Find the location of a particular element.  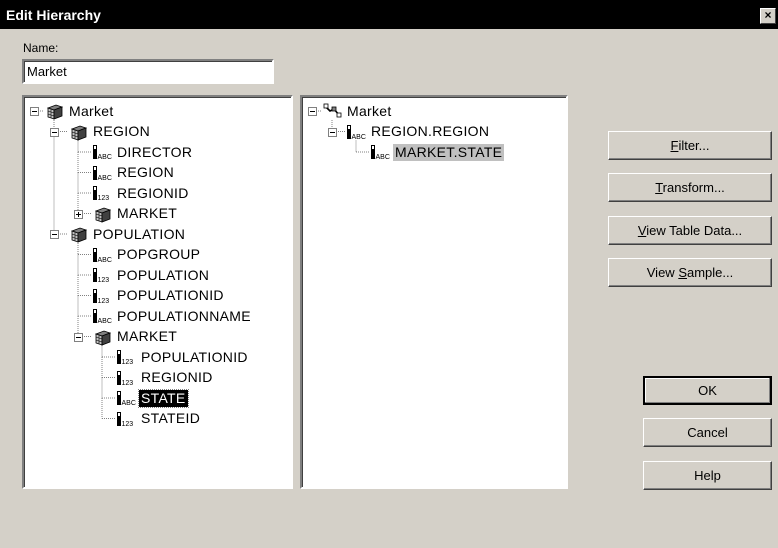

tree-node: ABC POPGROUP is located at coordinates (147, 255).